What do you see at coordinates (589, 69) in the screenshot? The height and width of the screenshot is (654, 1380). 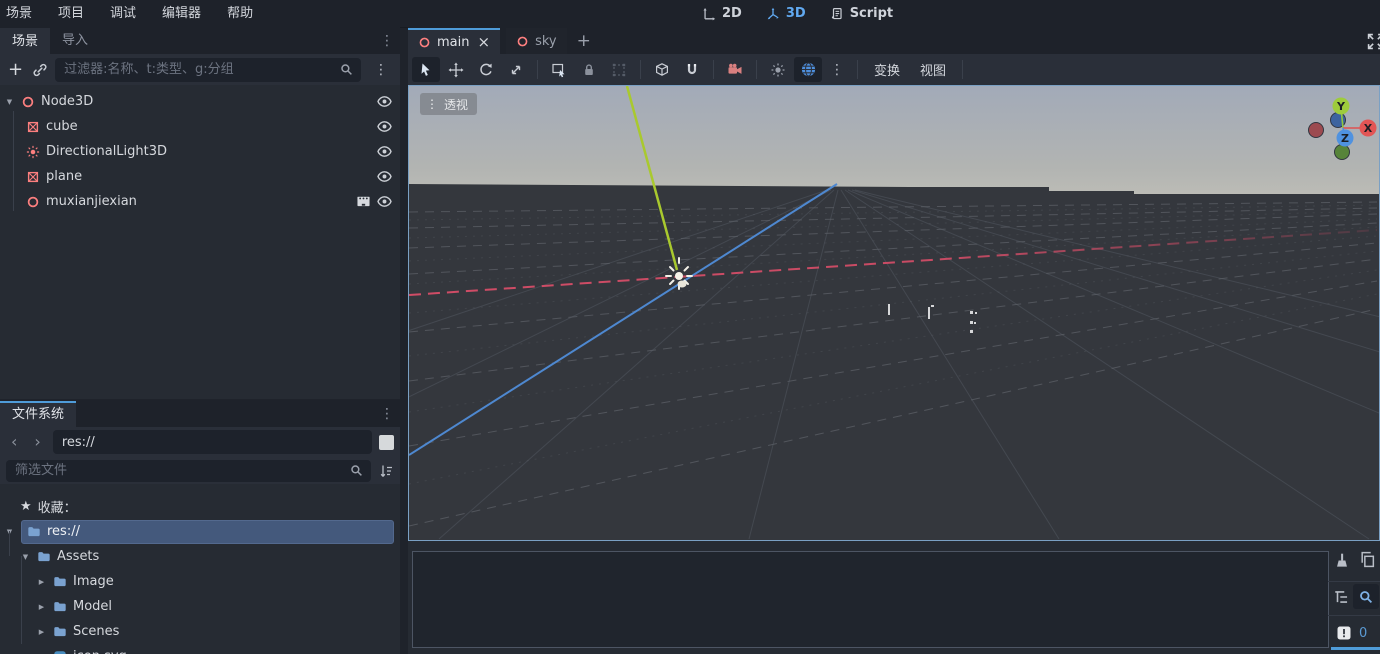 I see `lock-selected-button` at bounding box center [589, 69].